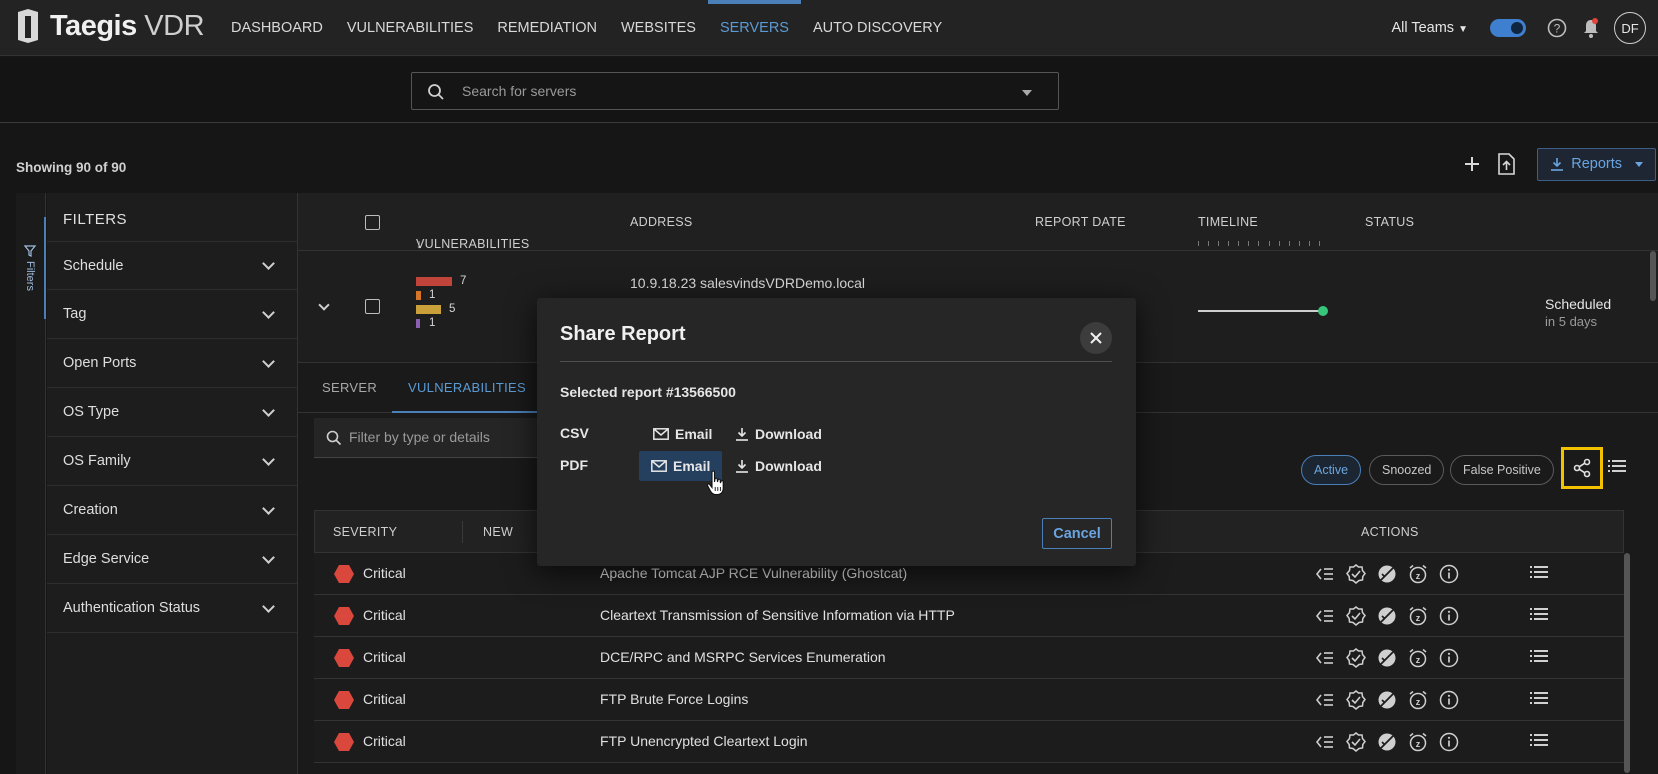 Image resolution: width=1658 pixels, height=774 pixels. I want to click on dialog-divider, so click(836, 361).